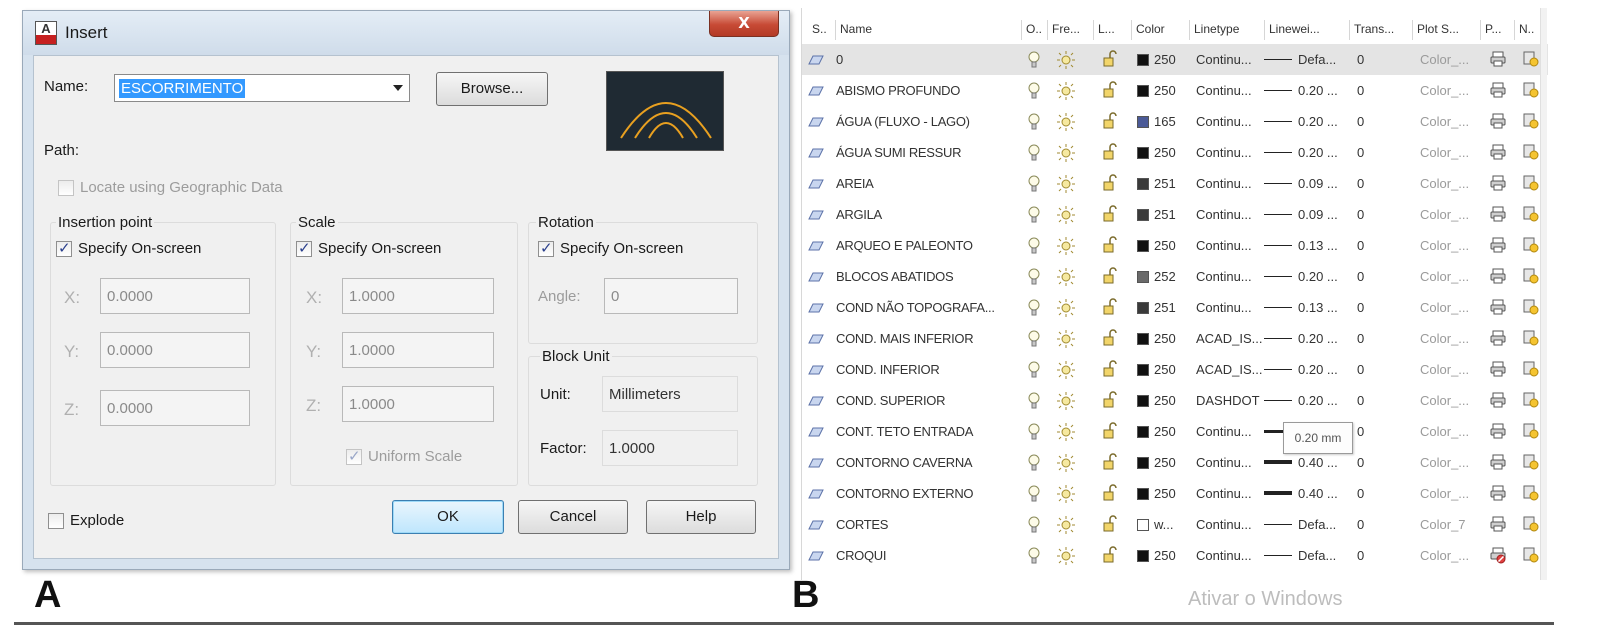 The image size is (1607, 639). Describe the element at coordinates (861, 555) in the screenshot. I see `layer-name: CROQUI` at that location.